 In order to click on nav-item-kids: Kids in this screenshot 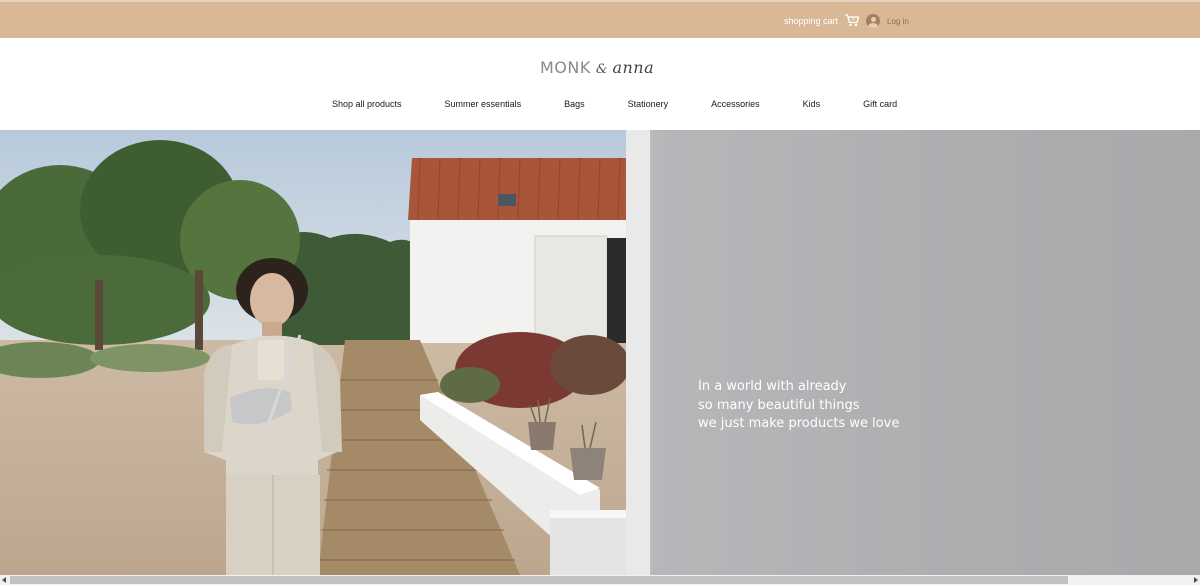, I will do `click(812, 104)`.